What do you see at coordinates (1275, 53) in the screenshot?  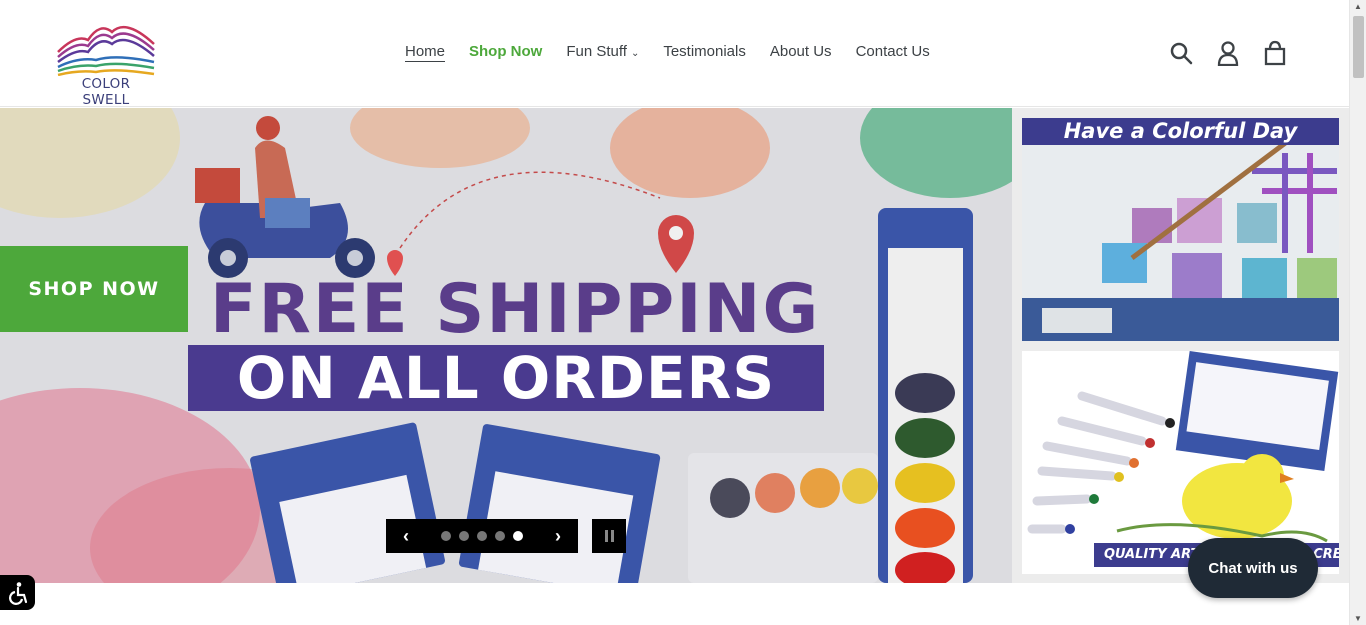 I see `cart-icon` at bounding box center [1275, 53].